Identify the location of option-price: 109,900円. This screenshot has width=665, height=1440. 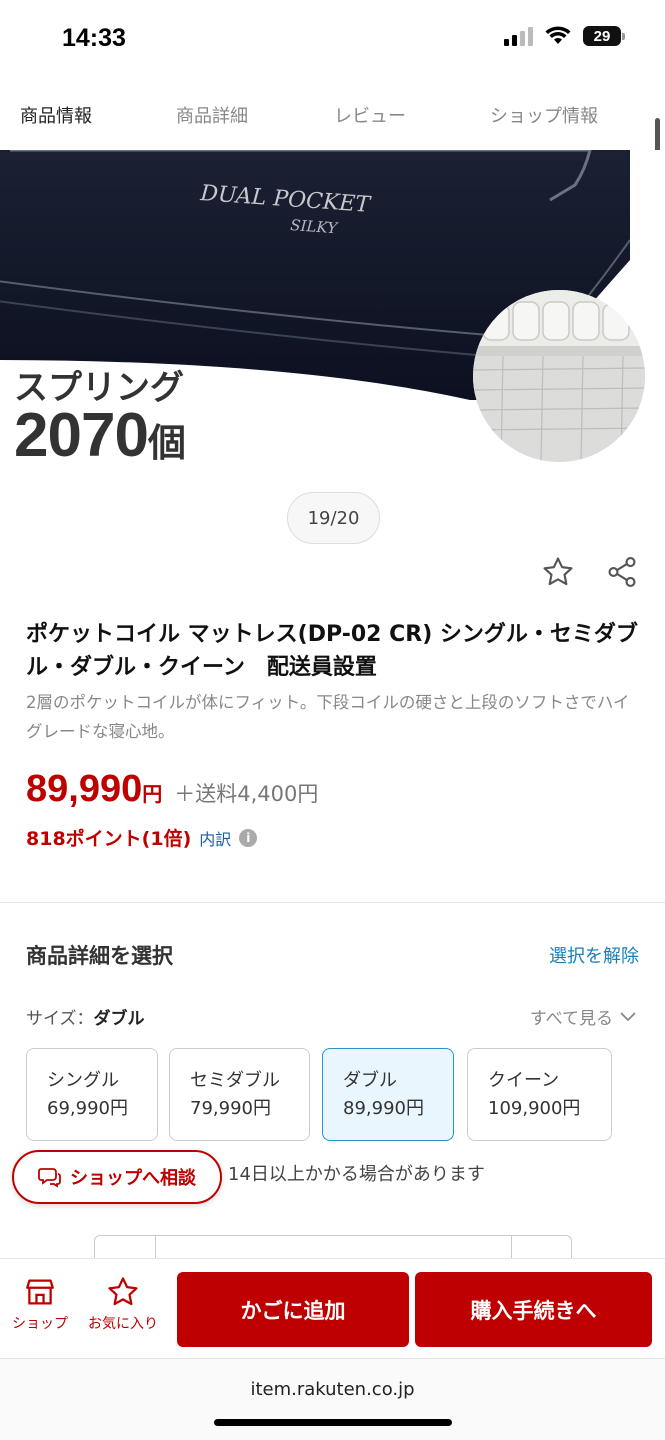
(534, 1108).